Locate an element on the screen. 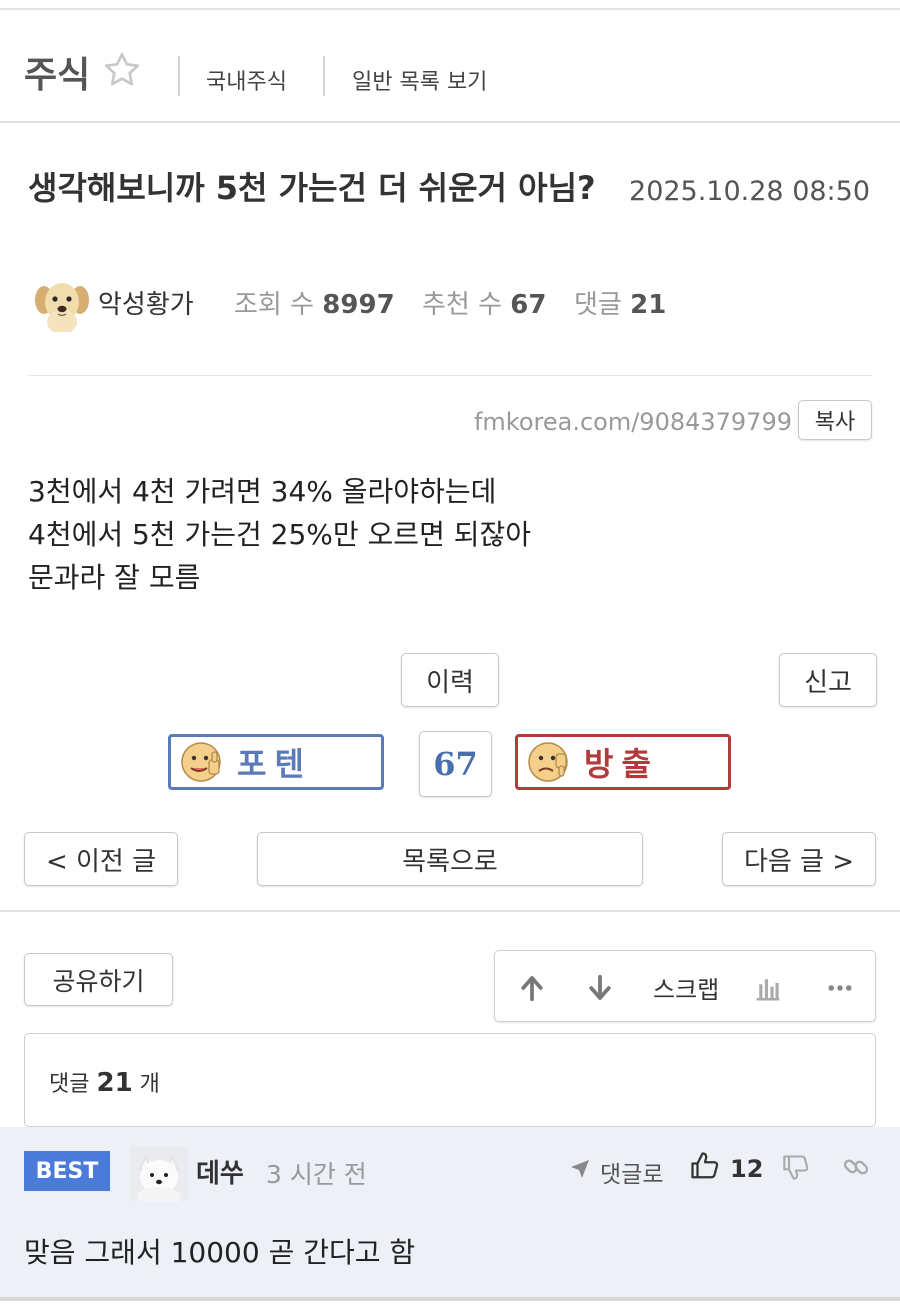 The height and width of the screenshot is (1305, 900). report-button: 신고 is located at coordinates (828, 680).